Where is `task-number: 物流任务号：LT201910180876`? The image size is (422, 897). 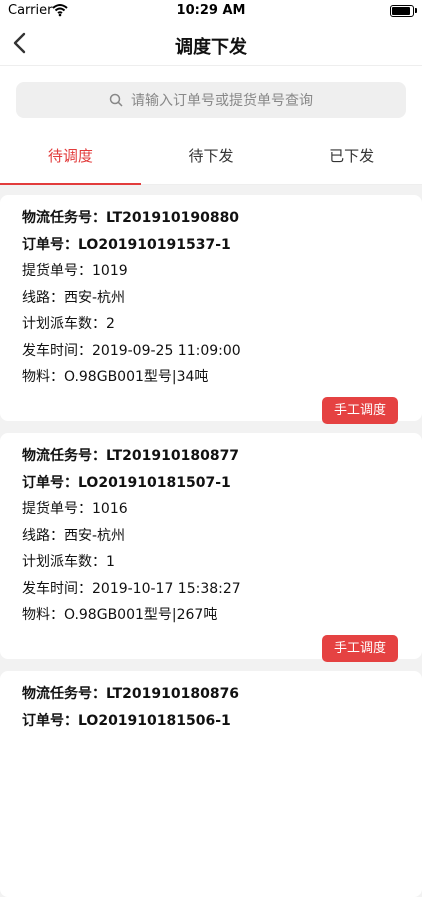
task-number: 物流任务号：LT201910180876 is located at coordinates (131, 694).